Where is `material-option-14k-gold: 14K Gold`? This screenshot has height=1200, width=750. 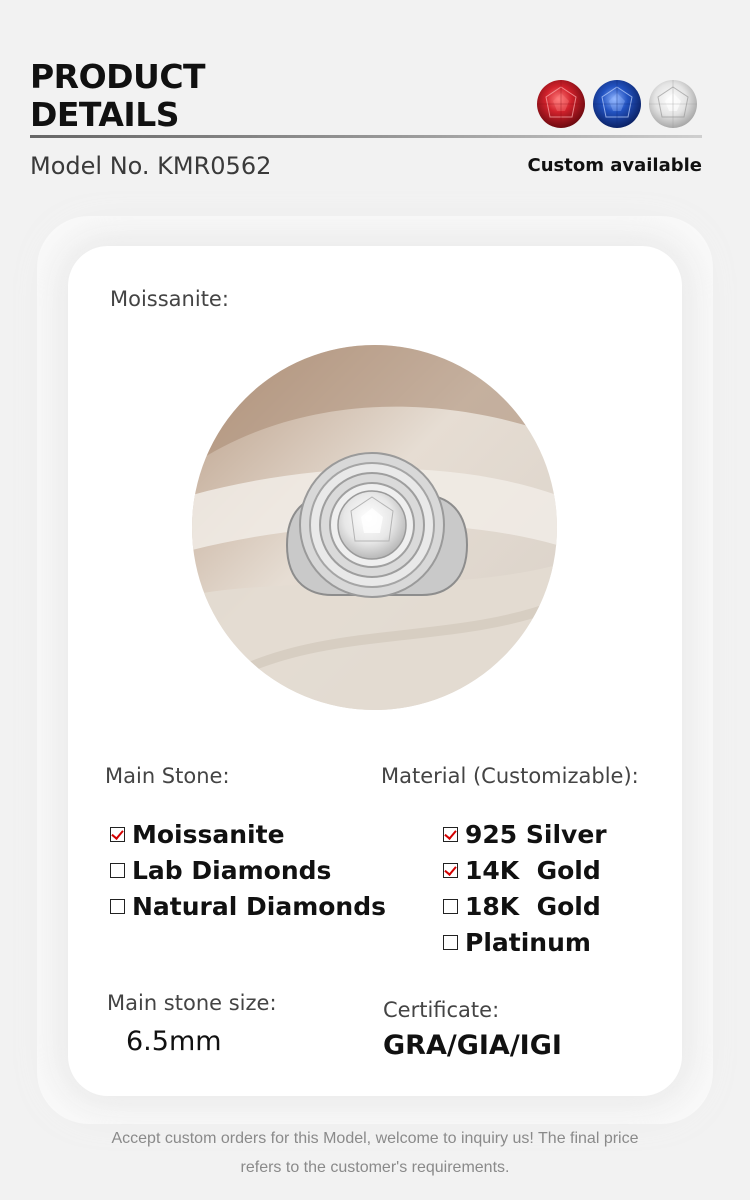 material-option-14k-gold: 14K Gold is located at coordinates (522, 870).